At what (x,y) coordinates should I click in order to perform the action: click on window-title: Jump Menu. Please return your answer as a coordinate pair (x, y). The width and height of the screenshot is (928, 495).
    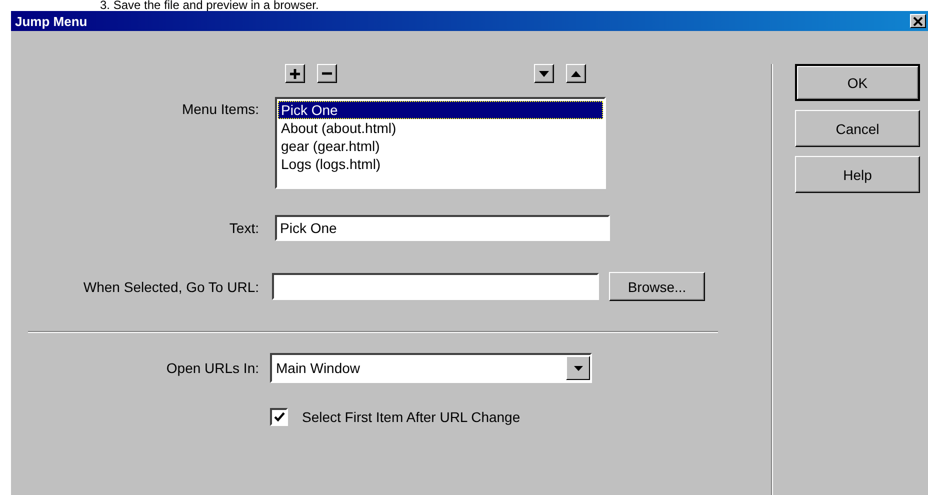
    Looking at the image, I should click on (51, 21).